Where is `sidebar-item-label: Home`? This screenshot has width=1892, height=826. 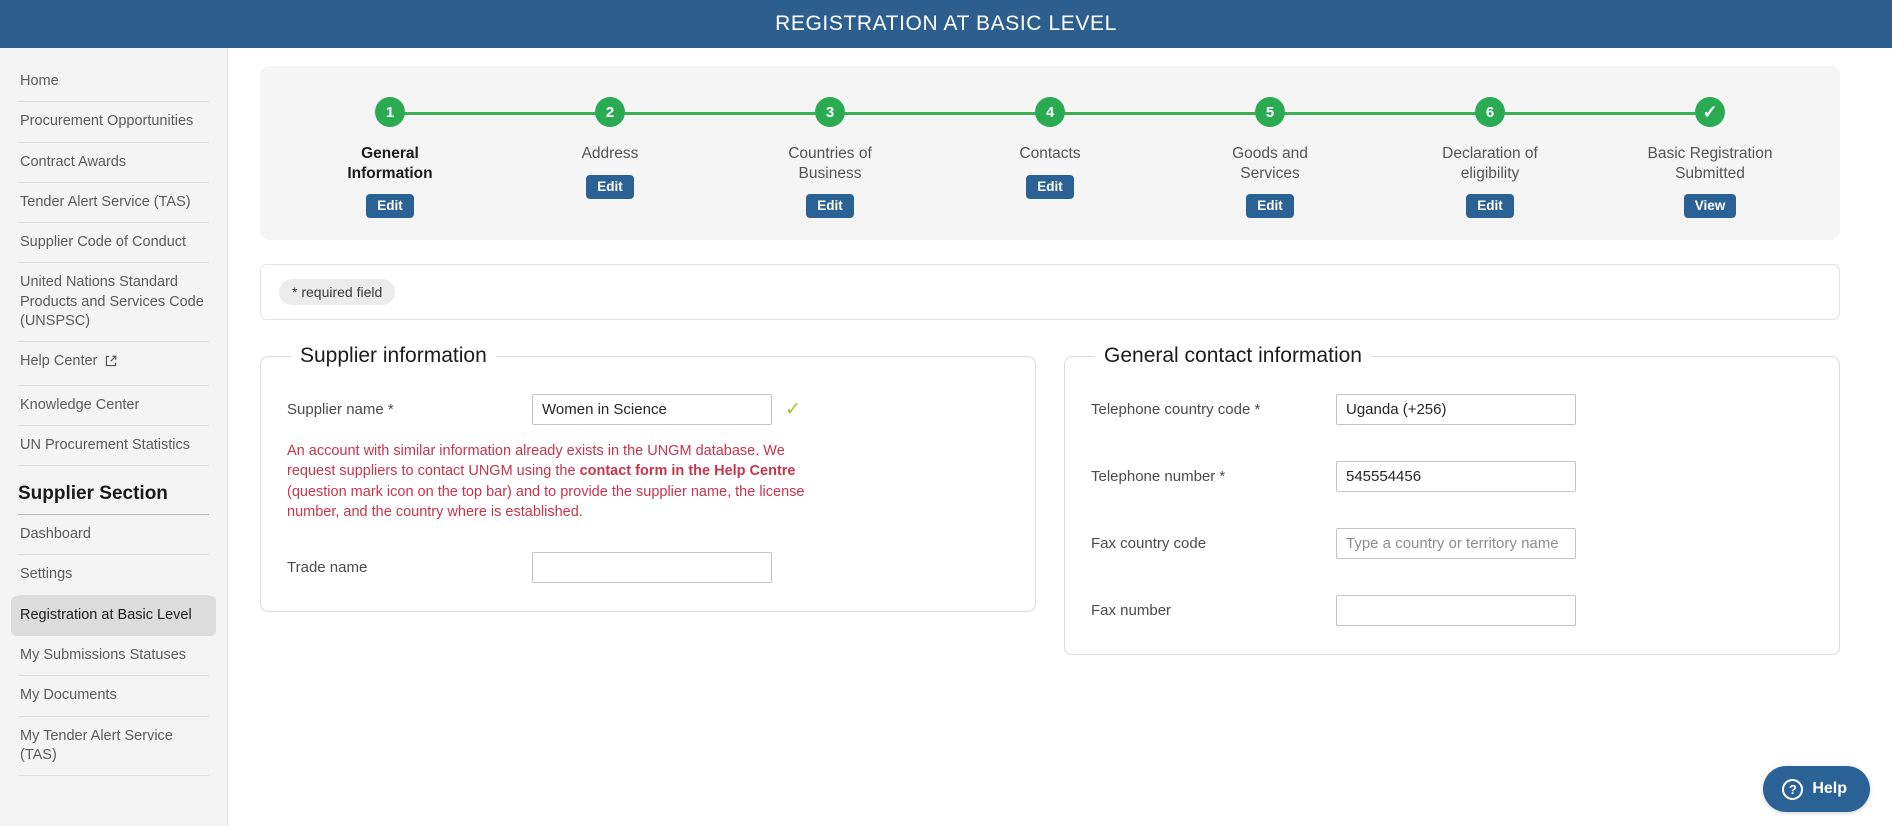 sidebar-item-label: Home is located at coordinates (39, 81).